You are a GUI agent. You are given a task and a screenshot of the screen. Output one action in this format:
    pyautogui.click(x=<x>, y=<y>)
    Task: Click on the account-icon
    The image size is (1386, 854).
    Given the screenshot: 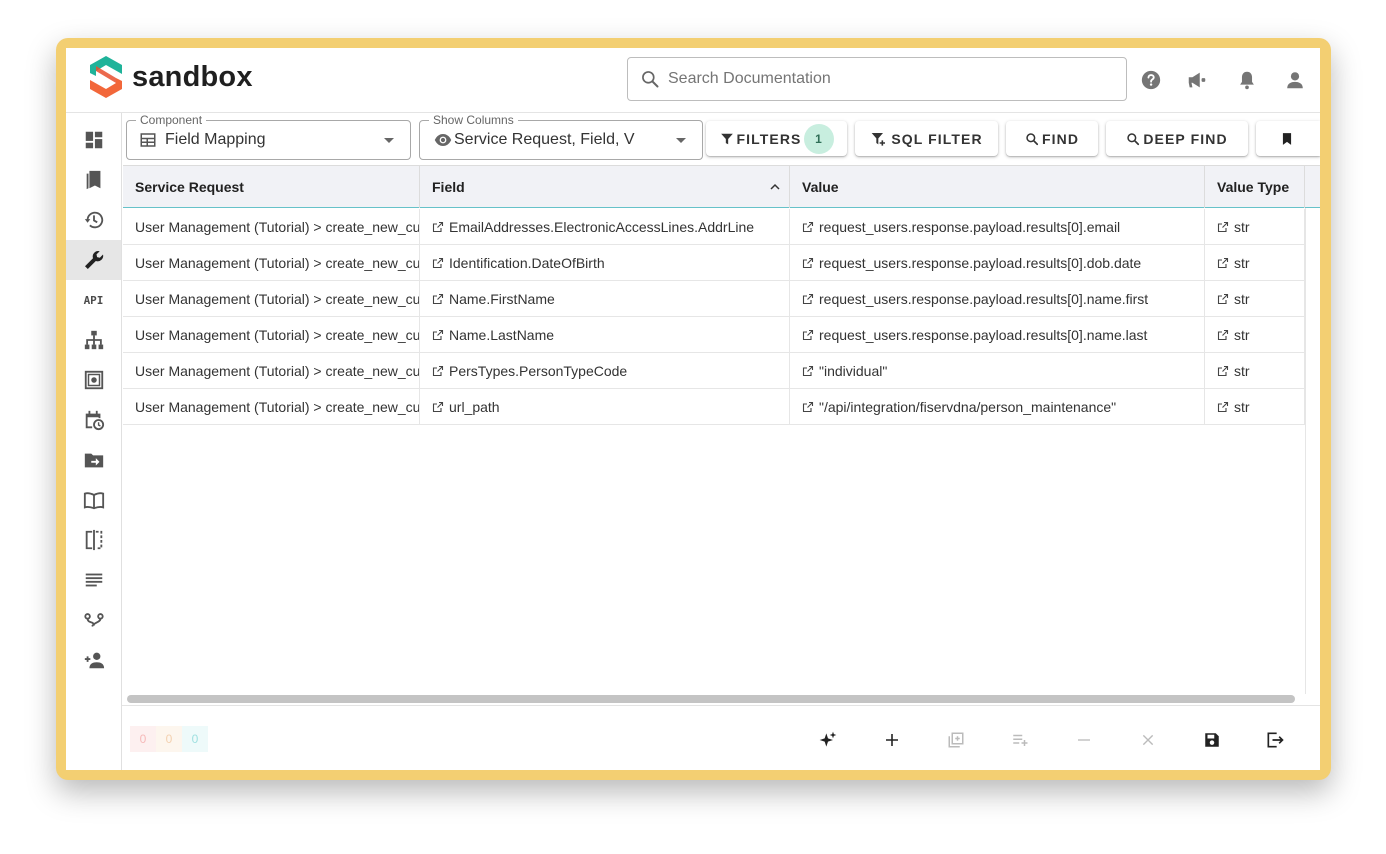 What is the action you would take?
    pyautogui.click(x=1295, y=80)
    